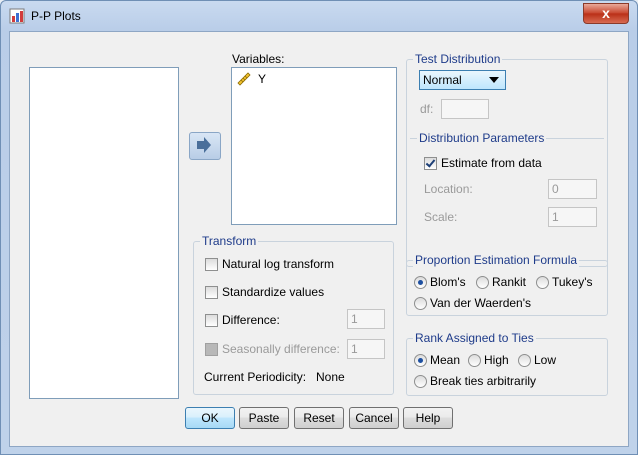  What do you see at coordinates (445, 360) in the screenshot?
I see `mean-label: Mean` at bounding box center [445, 360].